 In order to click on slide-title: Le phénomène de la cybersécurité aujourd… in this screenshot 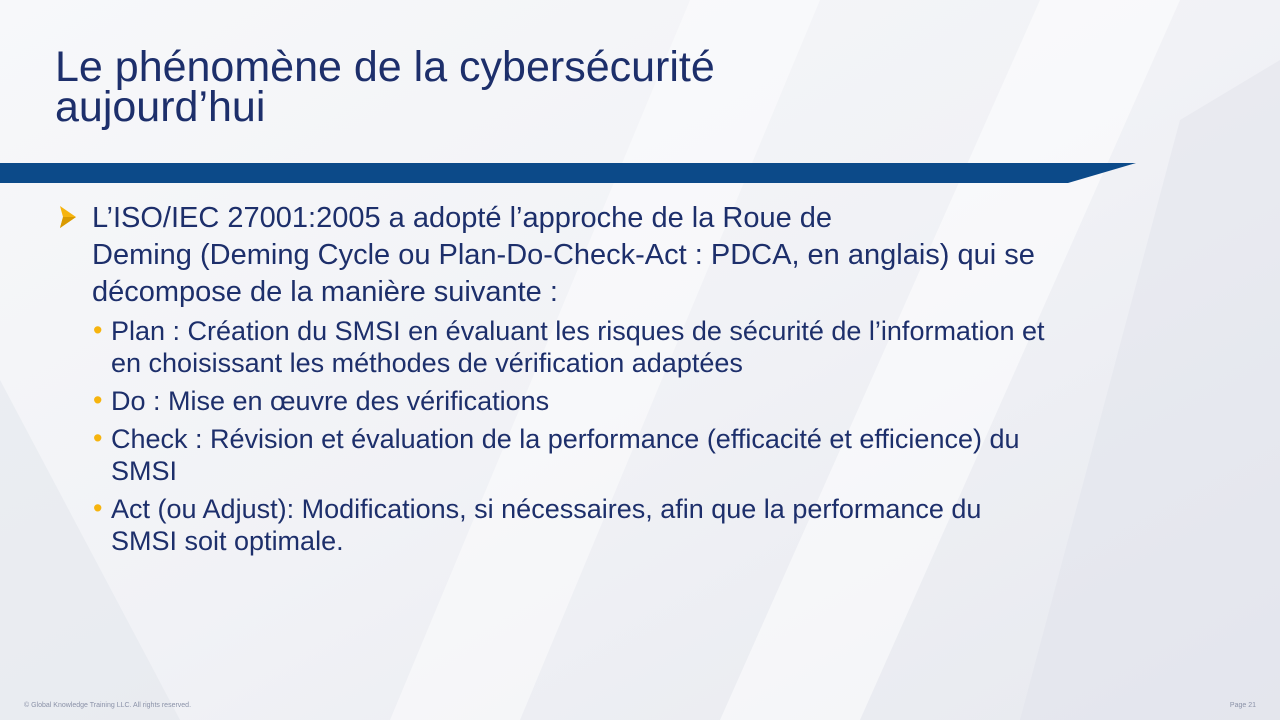, I will do `click(630, 87)`.